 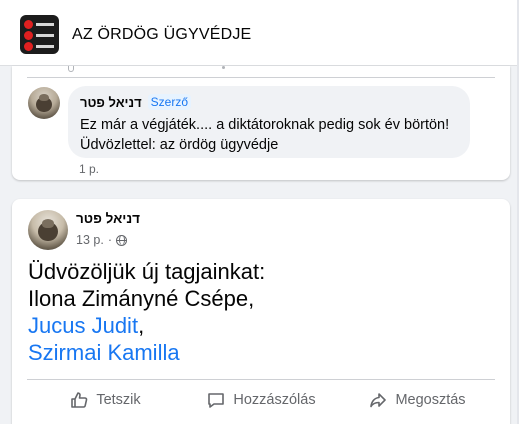 What do you see at coordinates (89, 169) in the screenshot?
I see `comment-timestamp: 1 p.` at bounding box center [89, 169].